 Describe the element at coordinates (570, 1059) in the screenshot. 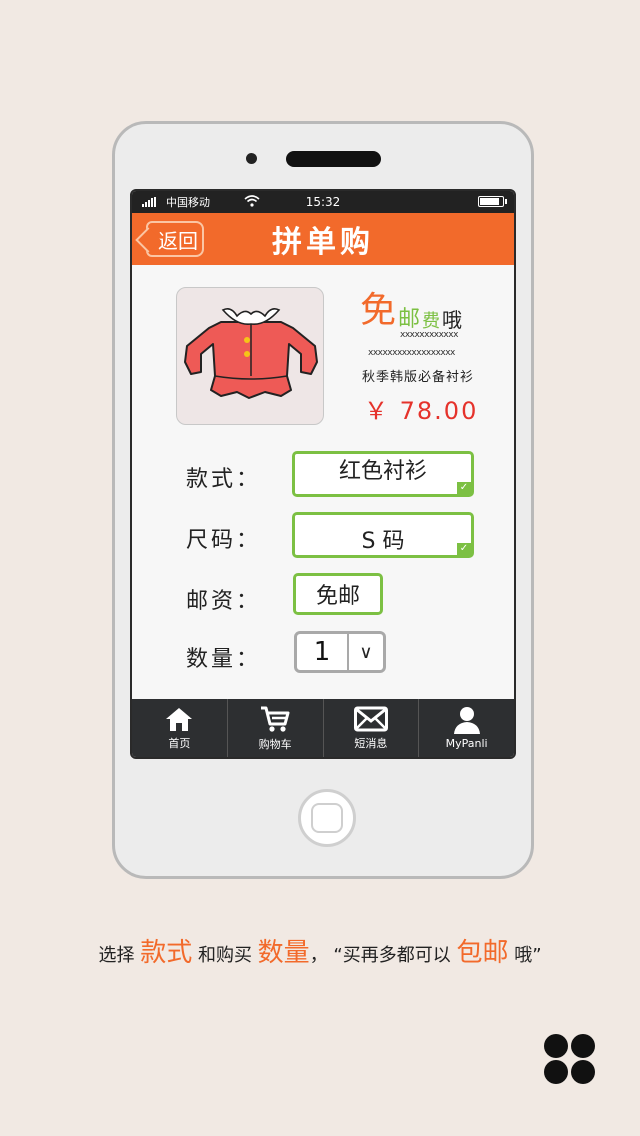

I see `brand-logo-icon` at that location.